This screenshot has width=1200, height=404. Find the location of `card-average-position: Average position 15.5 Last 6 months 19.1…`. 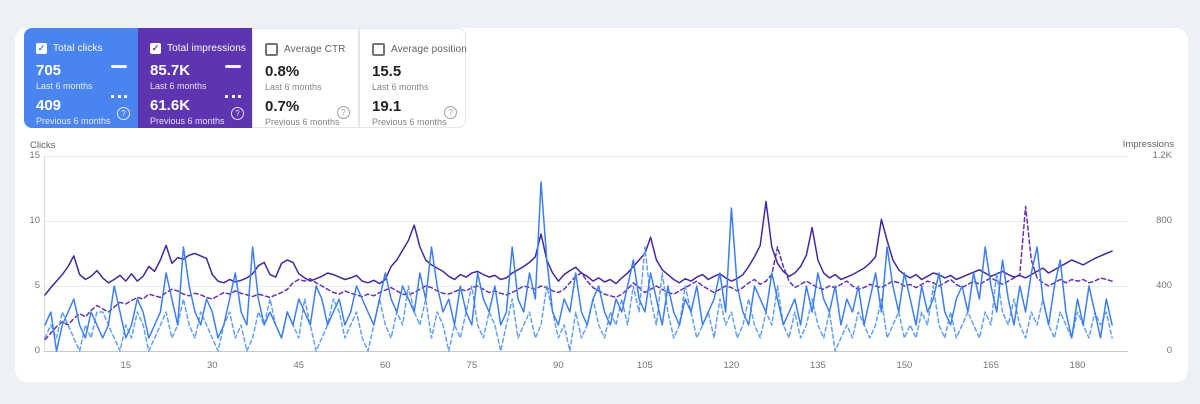

card-average-position: Average position 15.5 Last 6 months 19.1… is located at coordinates (413, 78).